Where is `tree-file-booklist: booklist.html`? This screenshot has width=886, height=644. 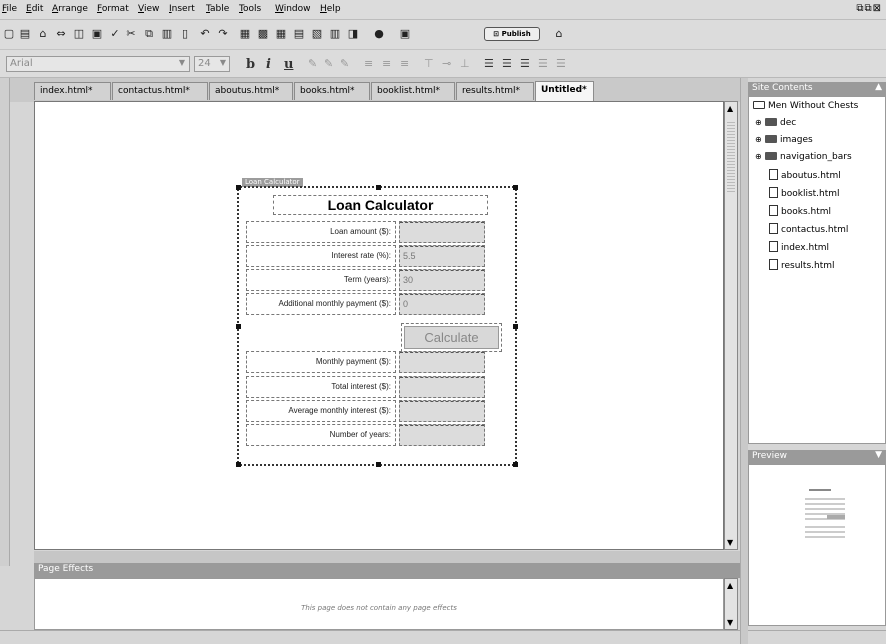
tree-file-booklist: booklist.html is located at coordinates (804, 193).